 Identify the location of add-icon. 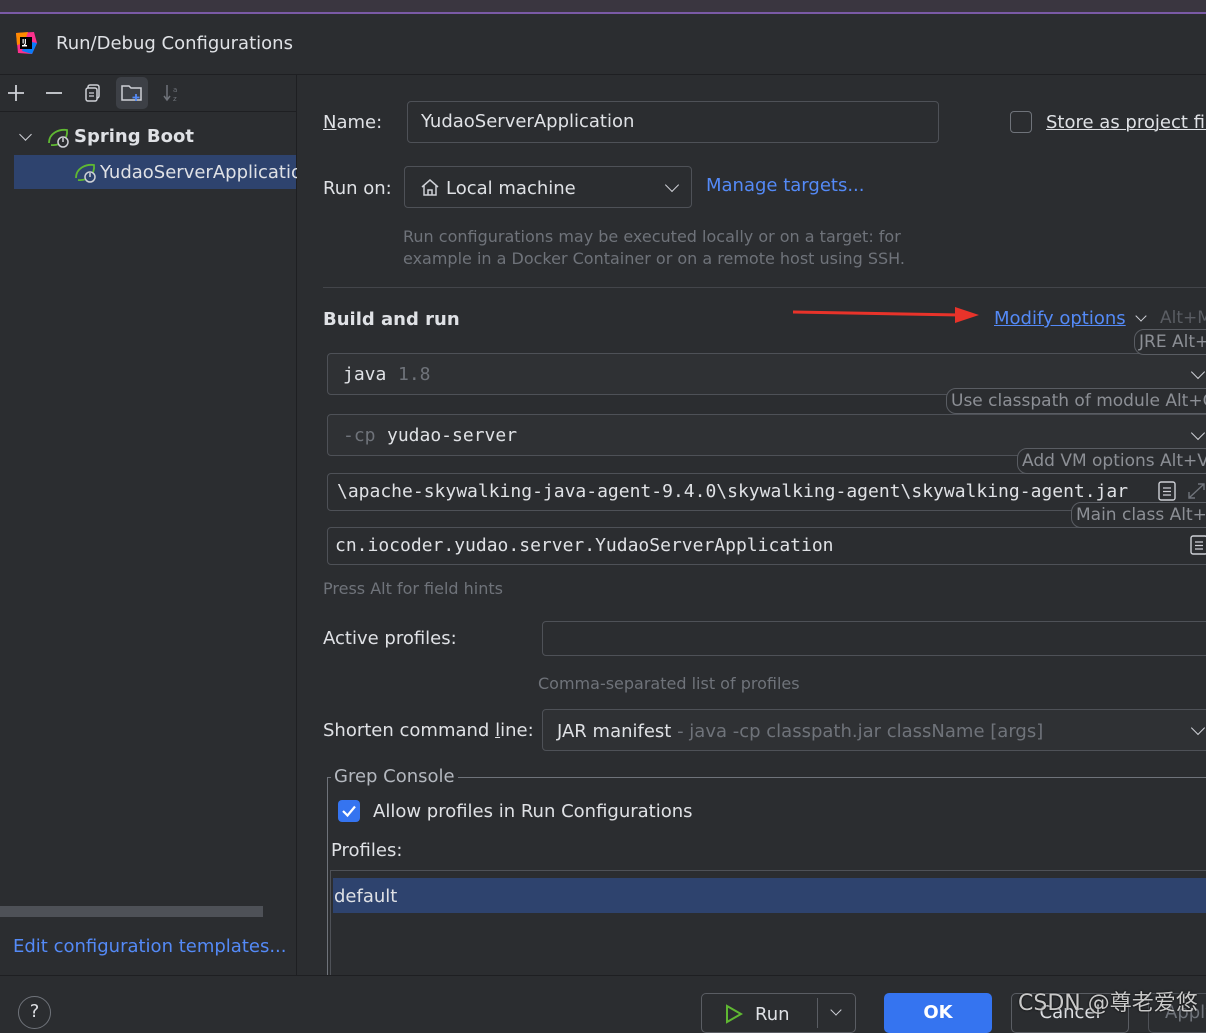
(16, 93).